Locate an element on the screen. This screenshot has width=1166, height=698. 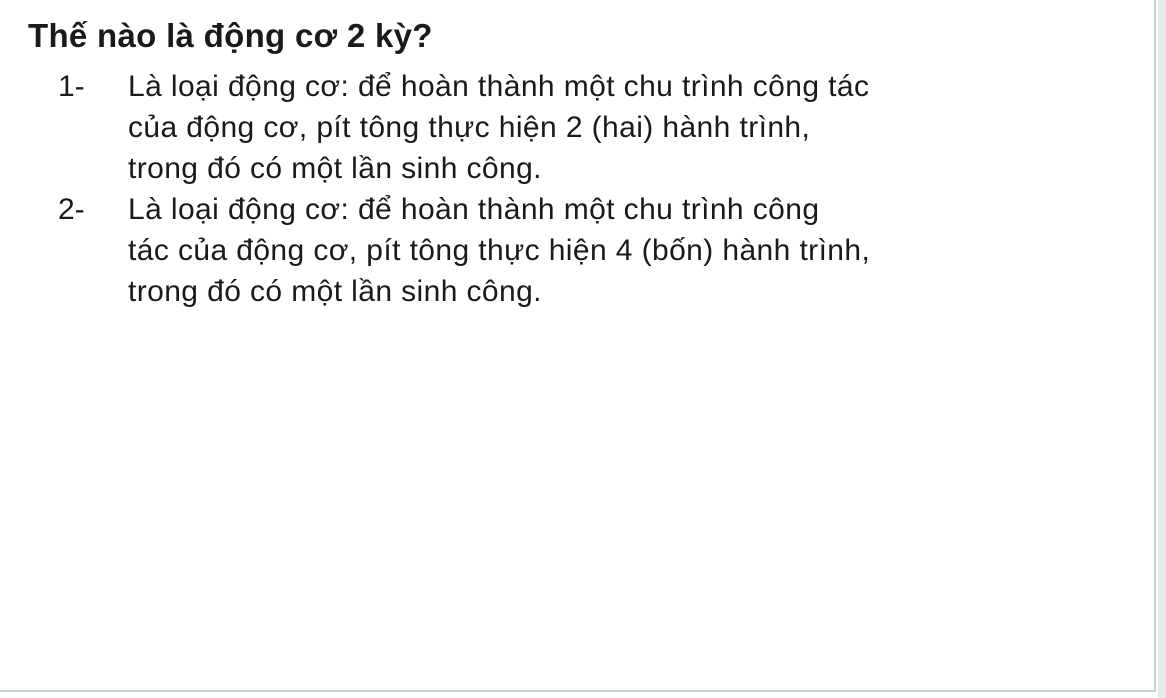
answer-number: 2- is located at coordinates (71, 209).